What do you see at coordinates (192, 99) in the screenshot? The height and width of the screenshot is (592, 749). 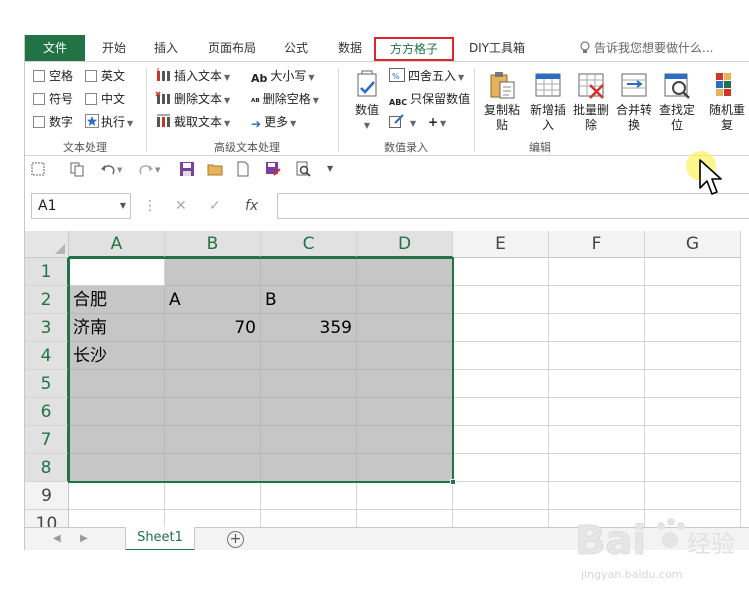 I see `delete-text-button: 删除文本 ▼` at bounding box center [192, 99].